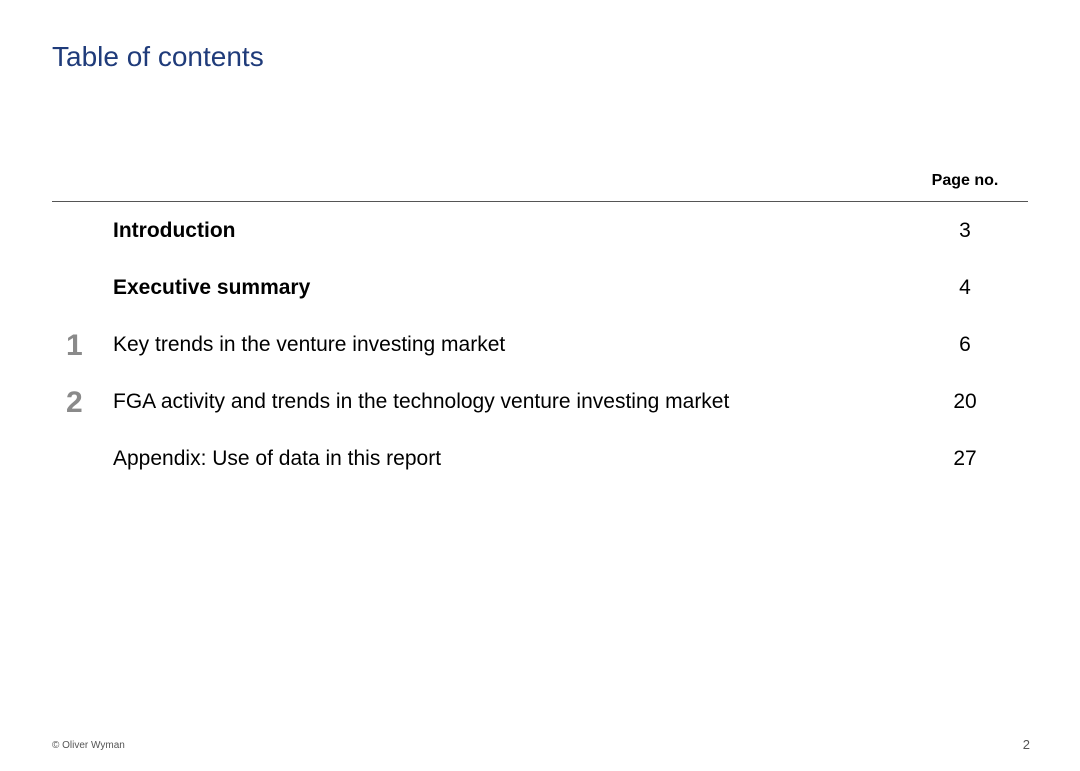 The image size is (1080, 771). I want to click on toc-item-page: 3, so click(965, 230).